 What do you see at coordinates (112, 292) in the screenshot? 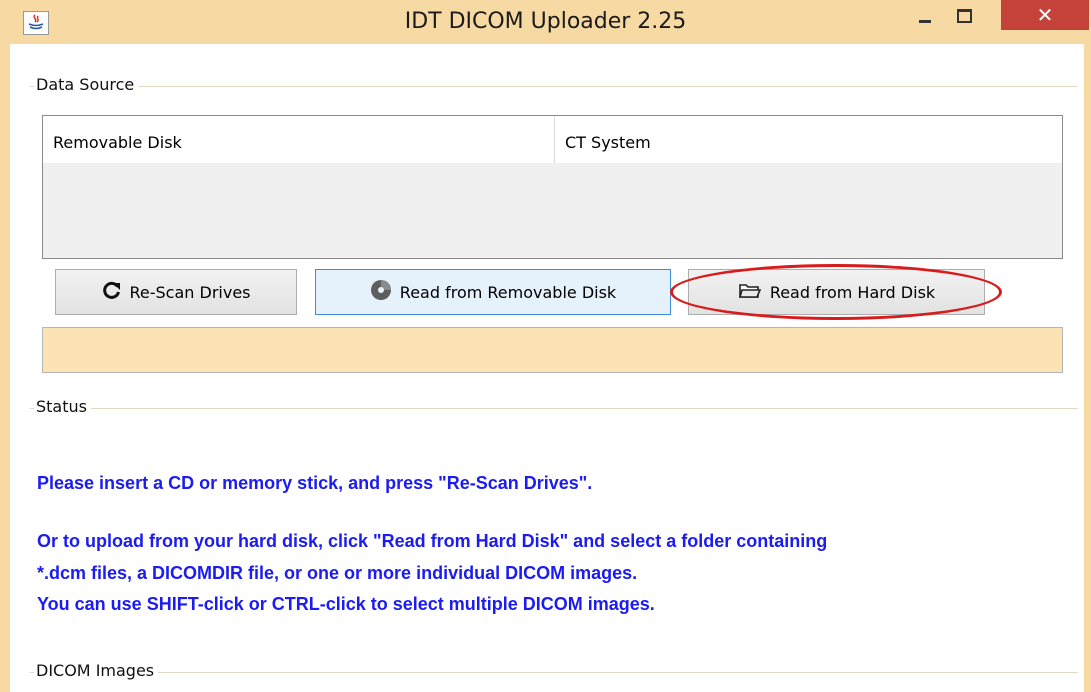
I see `refresh-icon` at bounding box center [112, 292].